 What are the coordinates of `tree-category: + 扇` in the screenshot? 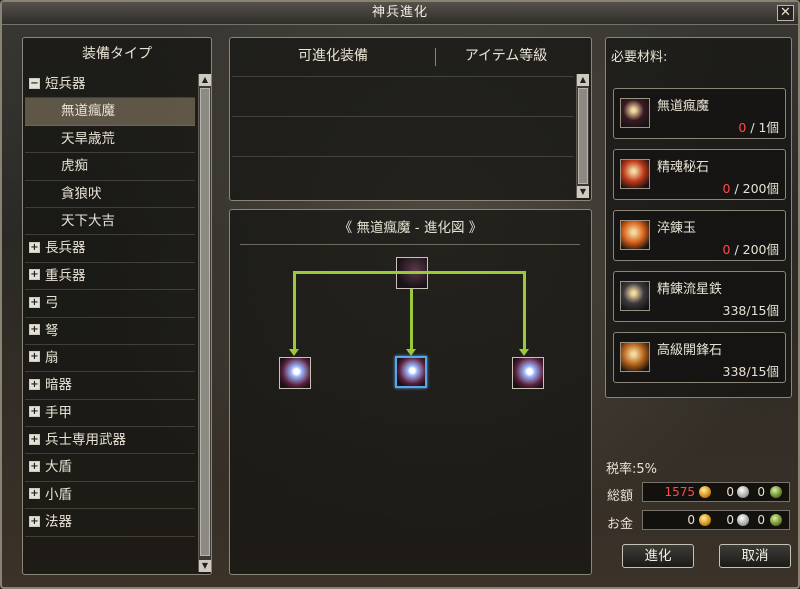 It's located at (110, 359).